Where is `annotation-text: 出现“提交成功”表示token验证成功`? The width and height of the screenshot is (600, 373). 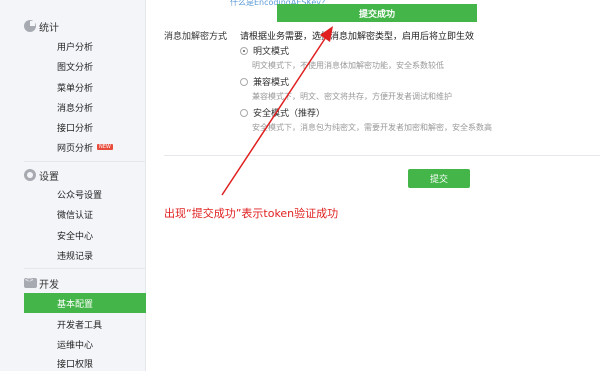
annotation-text: 出现“提交成功”表示token验证成功 is located at coordinates (251, 213).